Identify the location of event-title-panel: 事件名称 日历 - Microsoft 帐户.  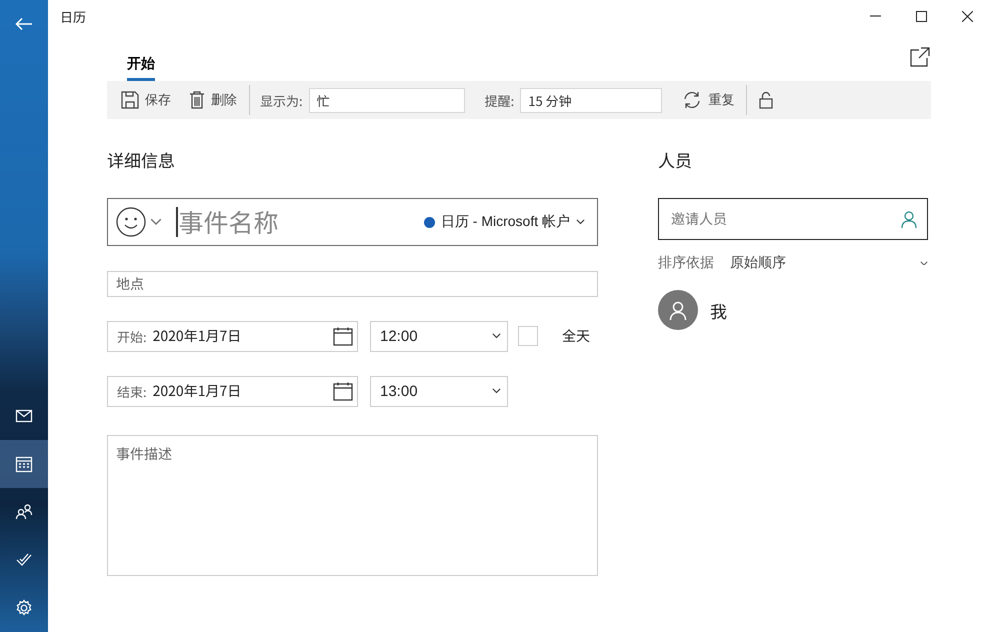
(352, 222).